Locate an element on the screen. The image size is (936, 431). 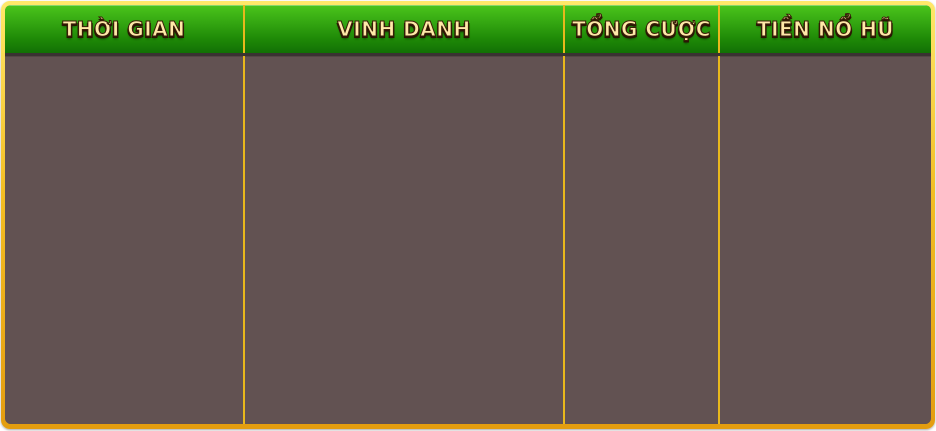
column-header-total-bet: TỔNG CƯỢC is located at coordinates (642, 29).